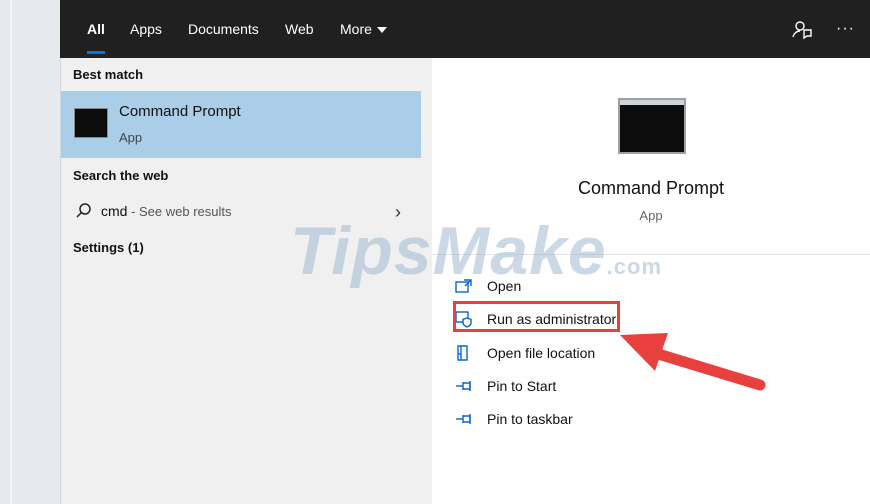 Image resolution: width=870 pixels, height=504 pixels. What do you see at coordinates (802, 29) in the screenshot?
I see `feedback-icon` at bounding box center [802, 29].